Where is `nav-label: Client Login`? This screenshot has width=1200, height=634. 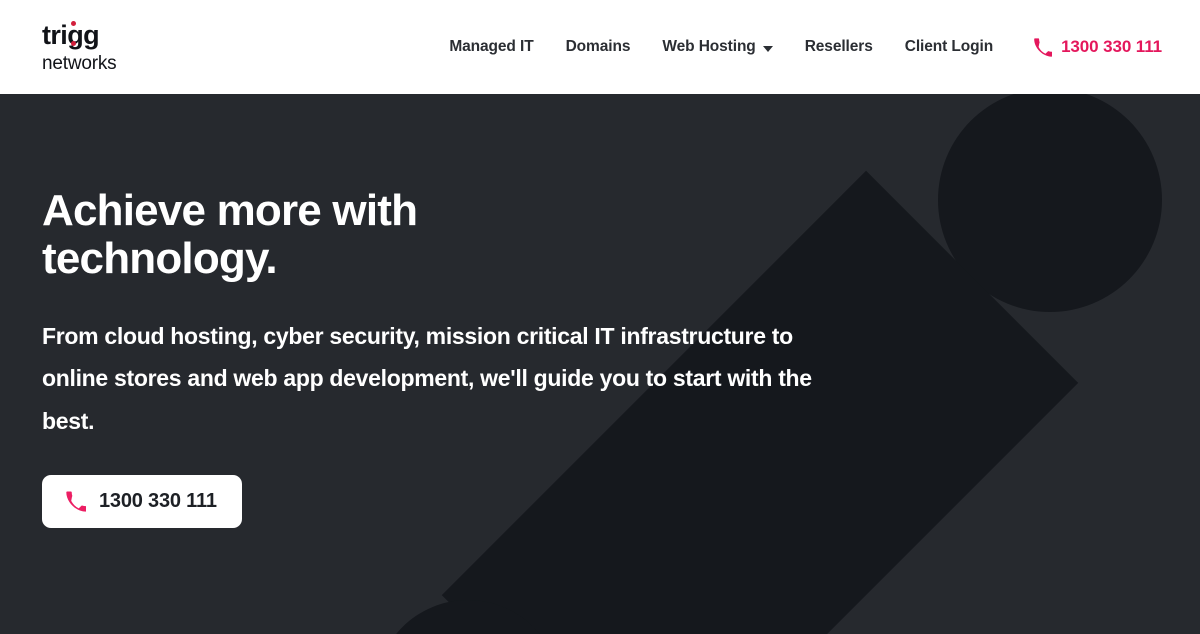
nav-label: Client Login is located at coordinates (949, 46).